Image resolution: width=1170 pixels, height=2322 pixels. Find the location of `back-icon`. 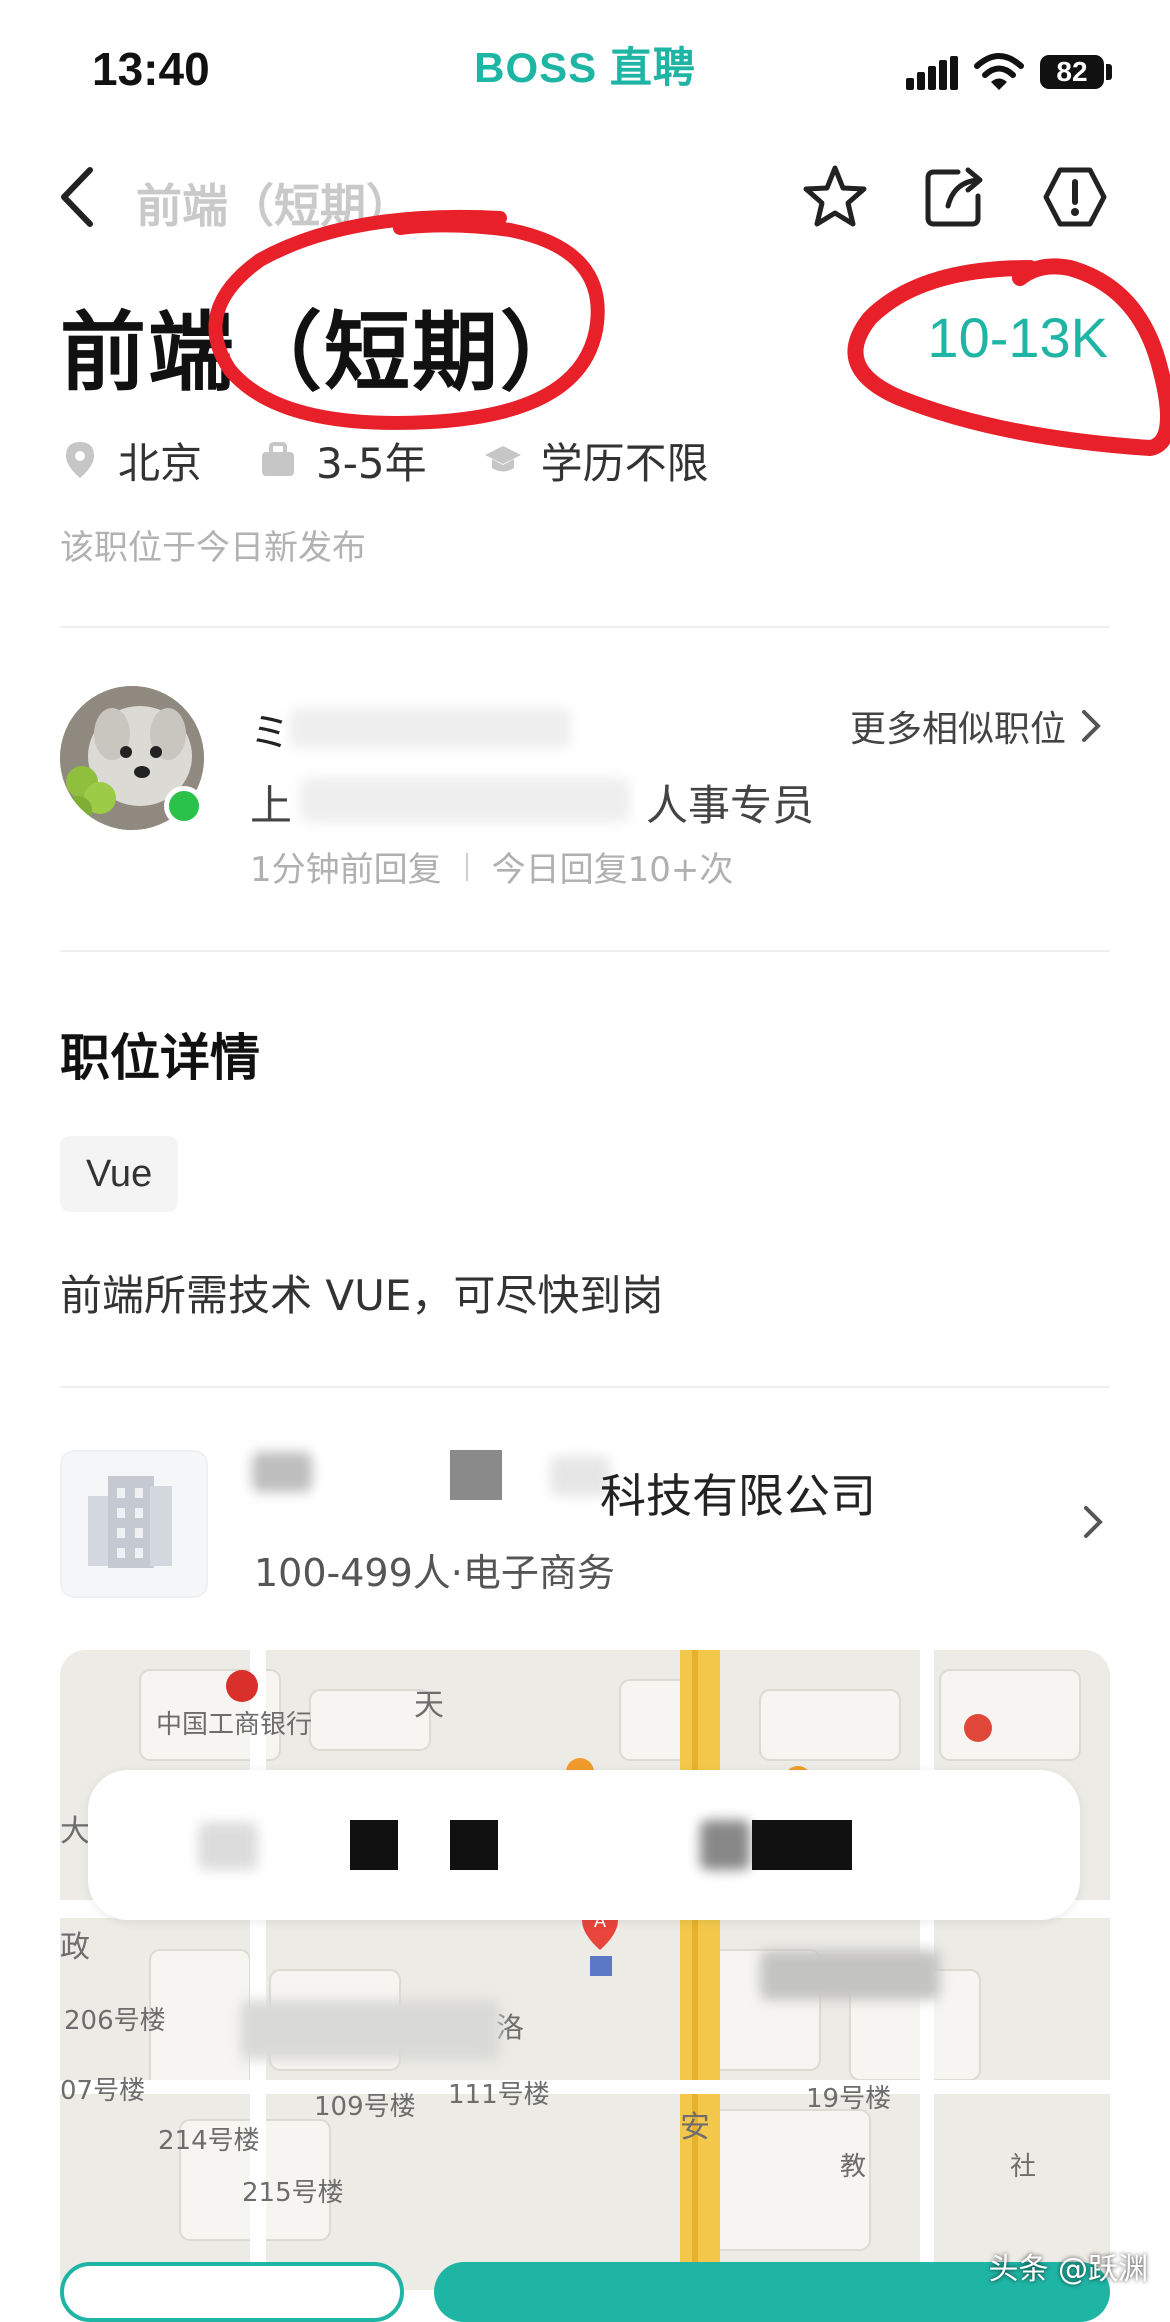

back-icon is located at coordinates (79, 197).